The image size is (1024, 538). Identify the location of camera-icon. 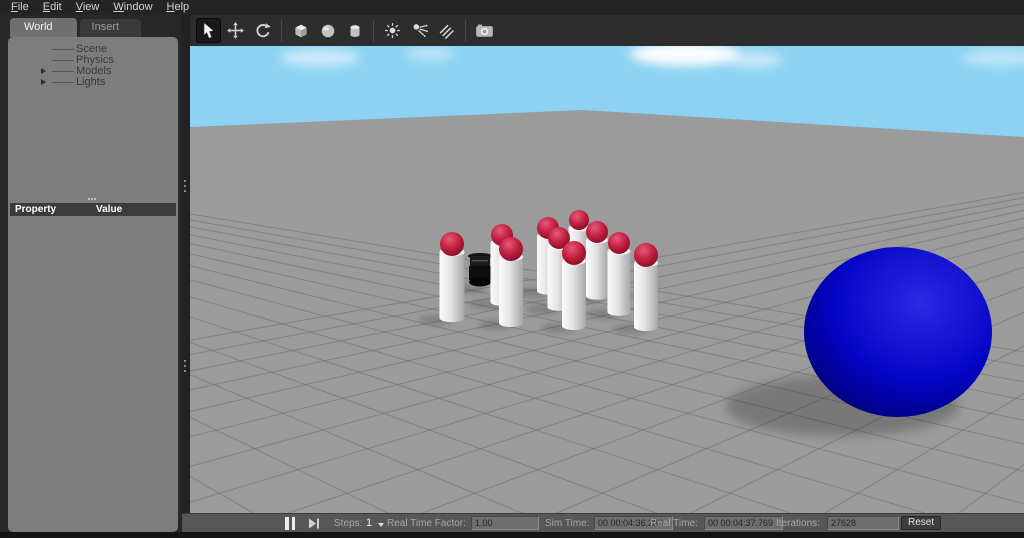
(484, 30).